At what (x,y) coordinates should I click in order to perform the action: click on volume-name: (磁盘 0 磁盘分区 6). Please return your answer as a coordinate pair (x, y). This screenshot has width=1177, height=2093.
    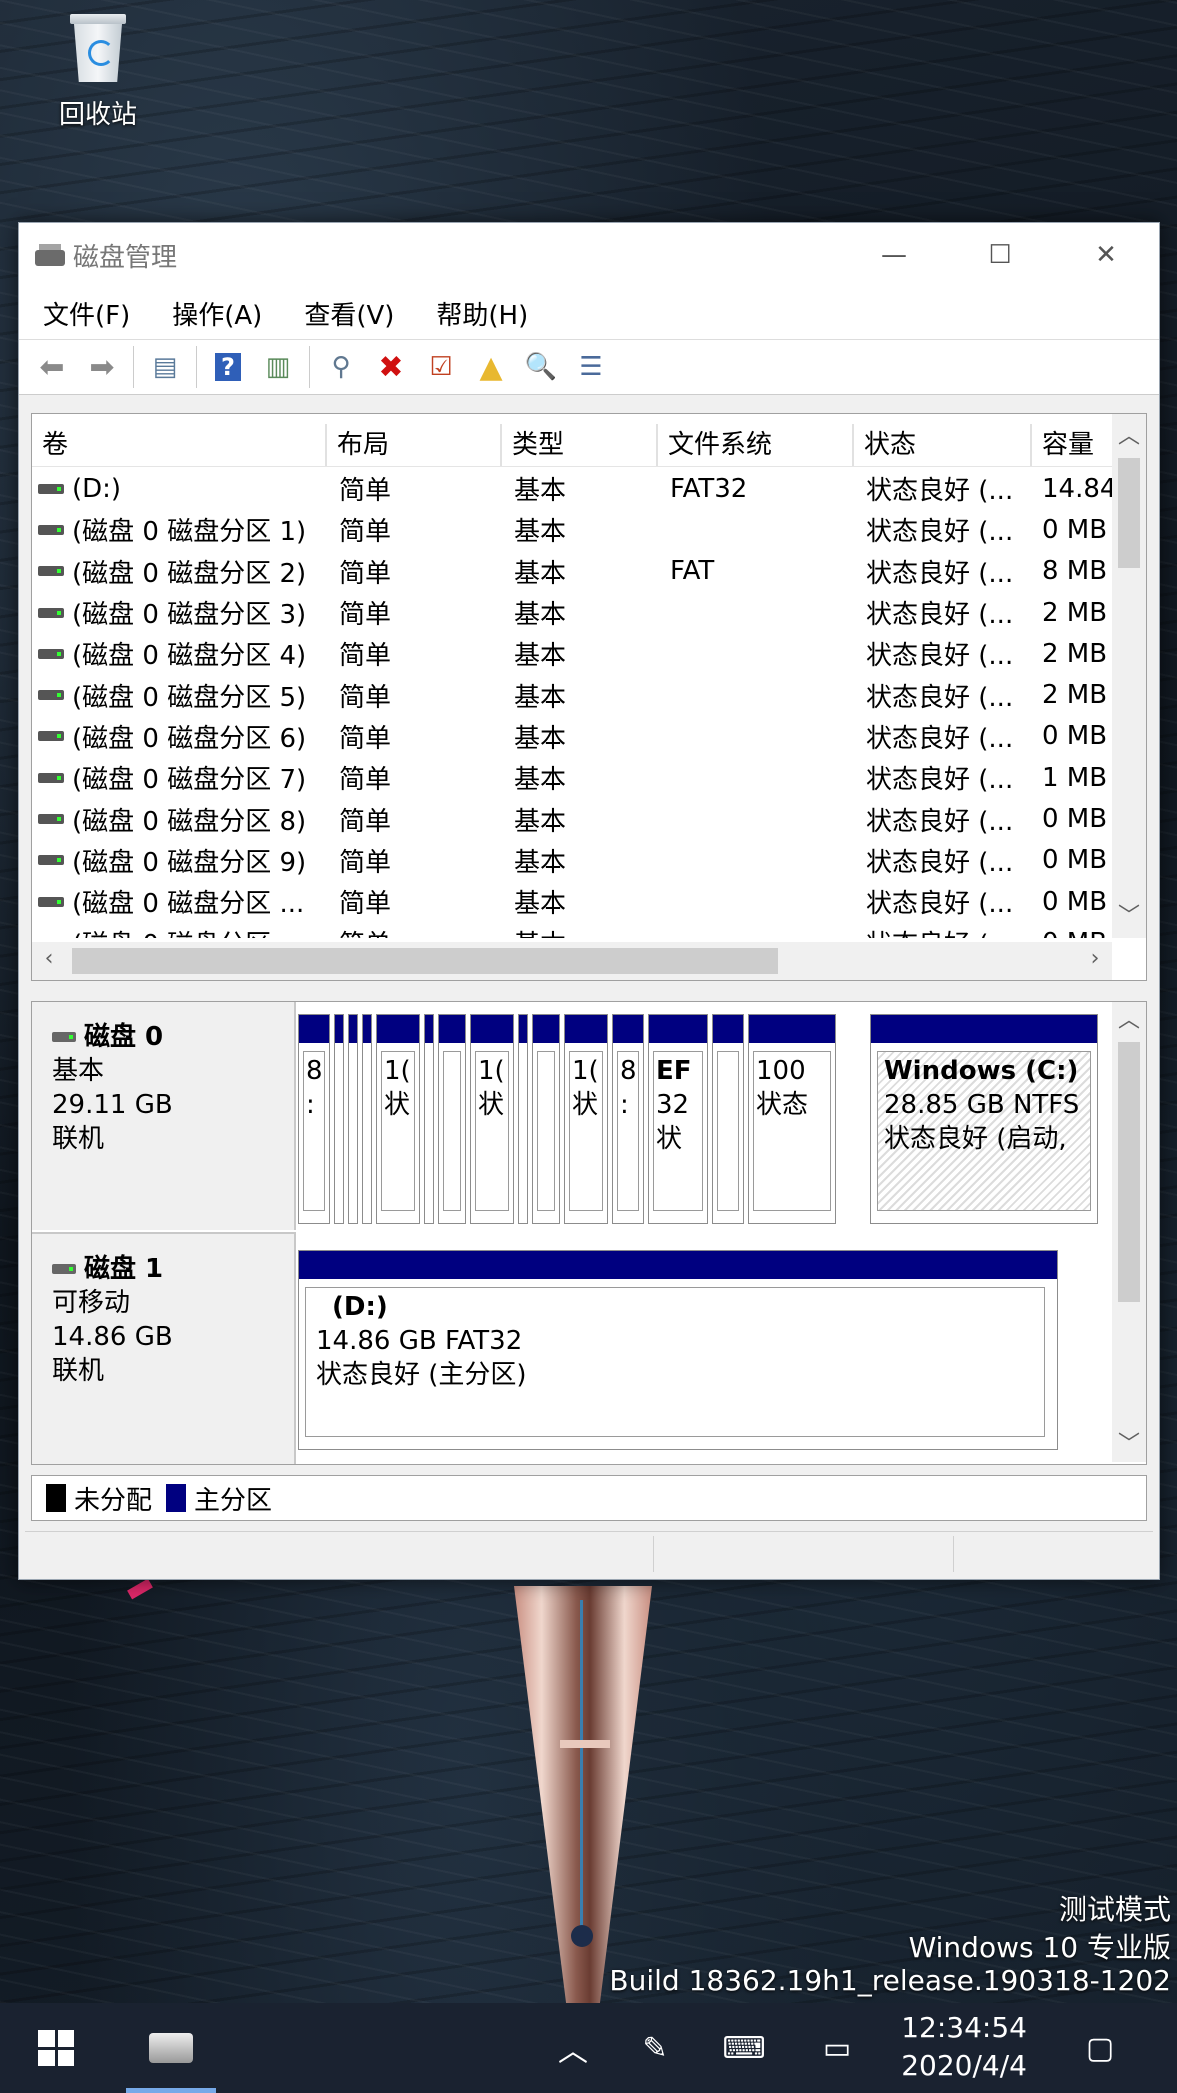
    Looking at the image, I should click on (189, 738).